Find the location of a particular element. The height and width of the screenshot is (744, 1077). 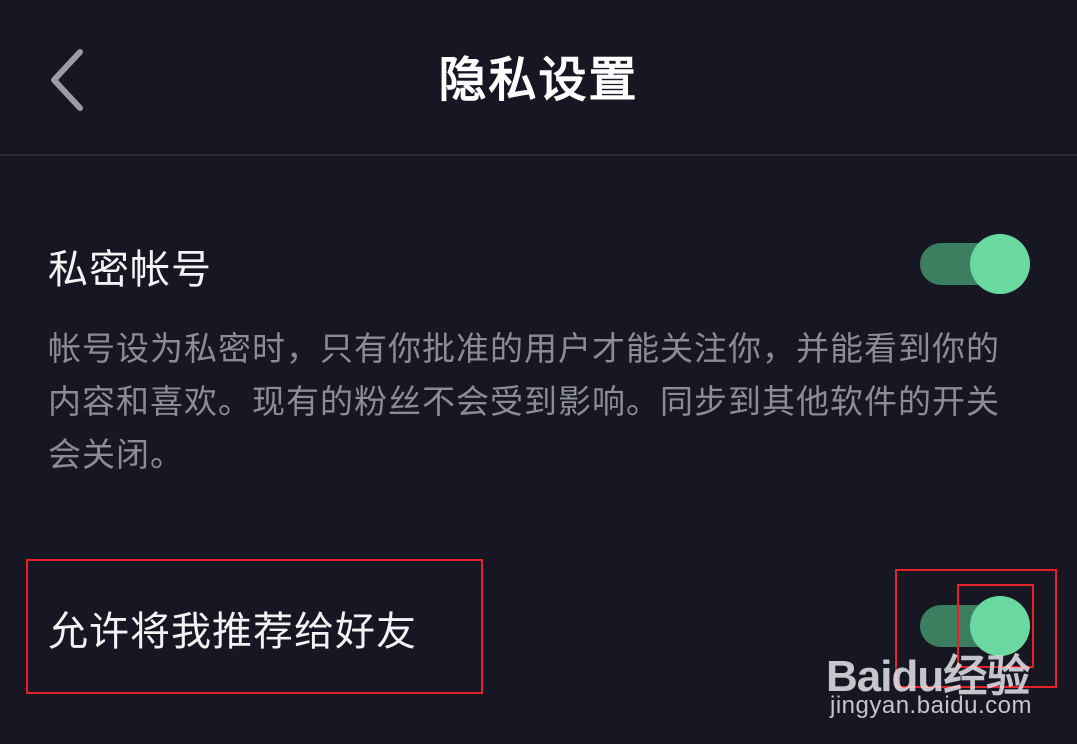

setting-label: 允许将我推荐给好友 is located at coordinates (232, 632).